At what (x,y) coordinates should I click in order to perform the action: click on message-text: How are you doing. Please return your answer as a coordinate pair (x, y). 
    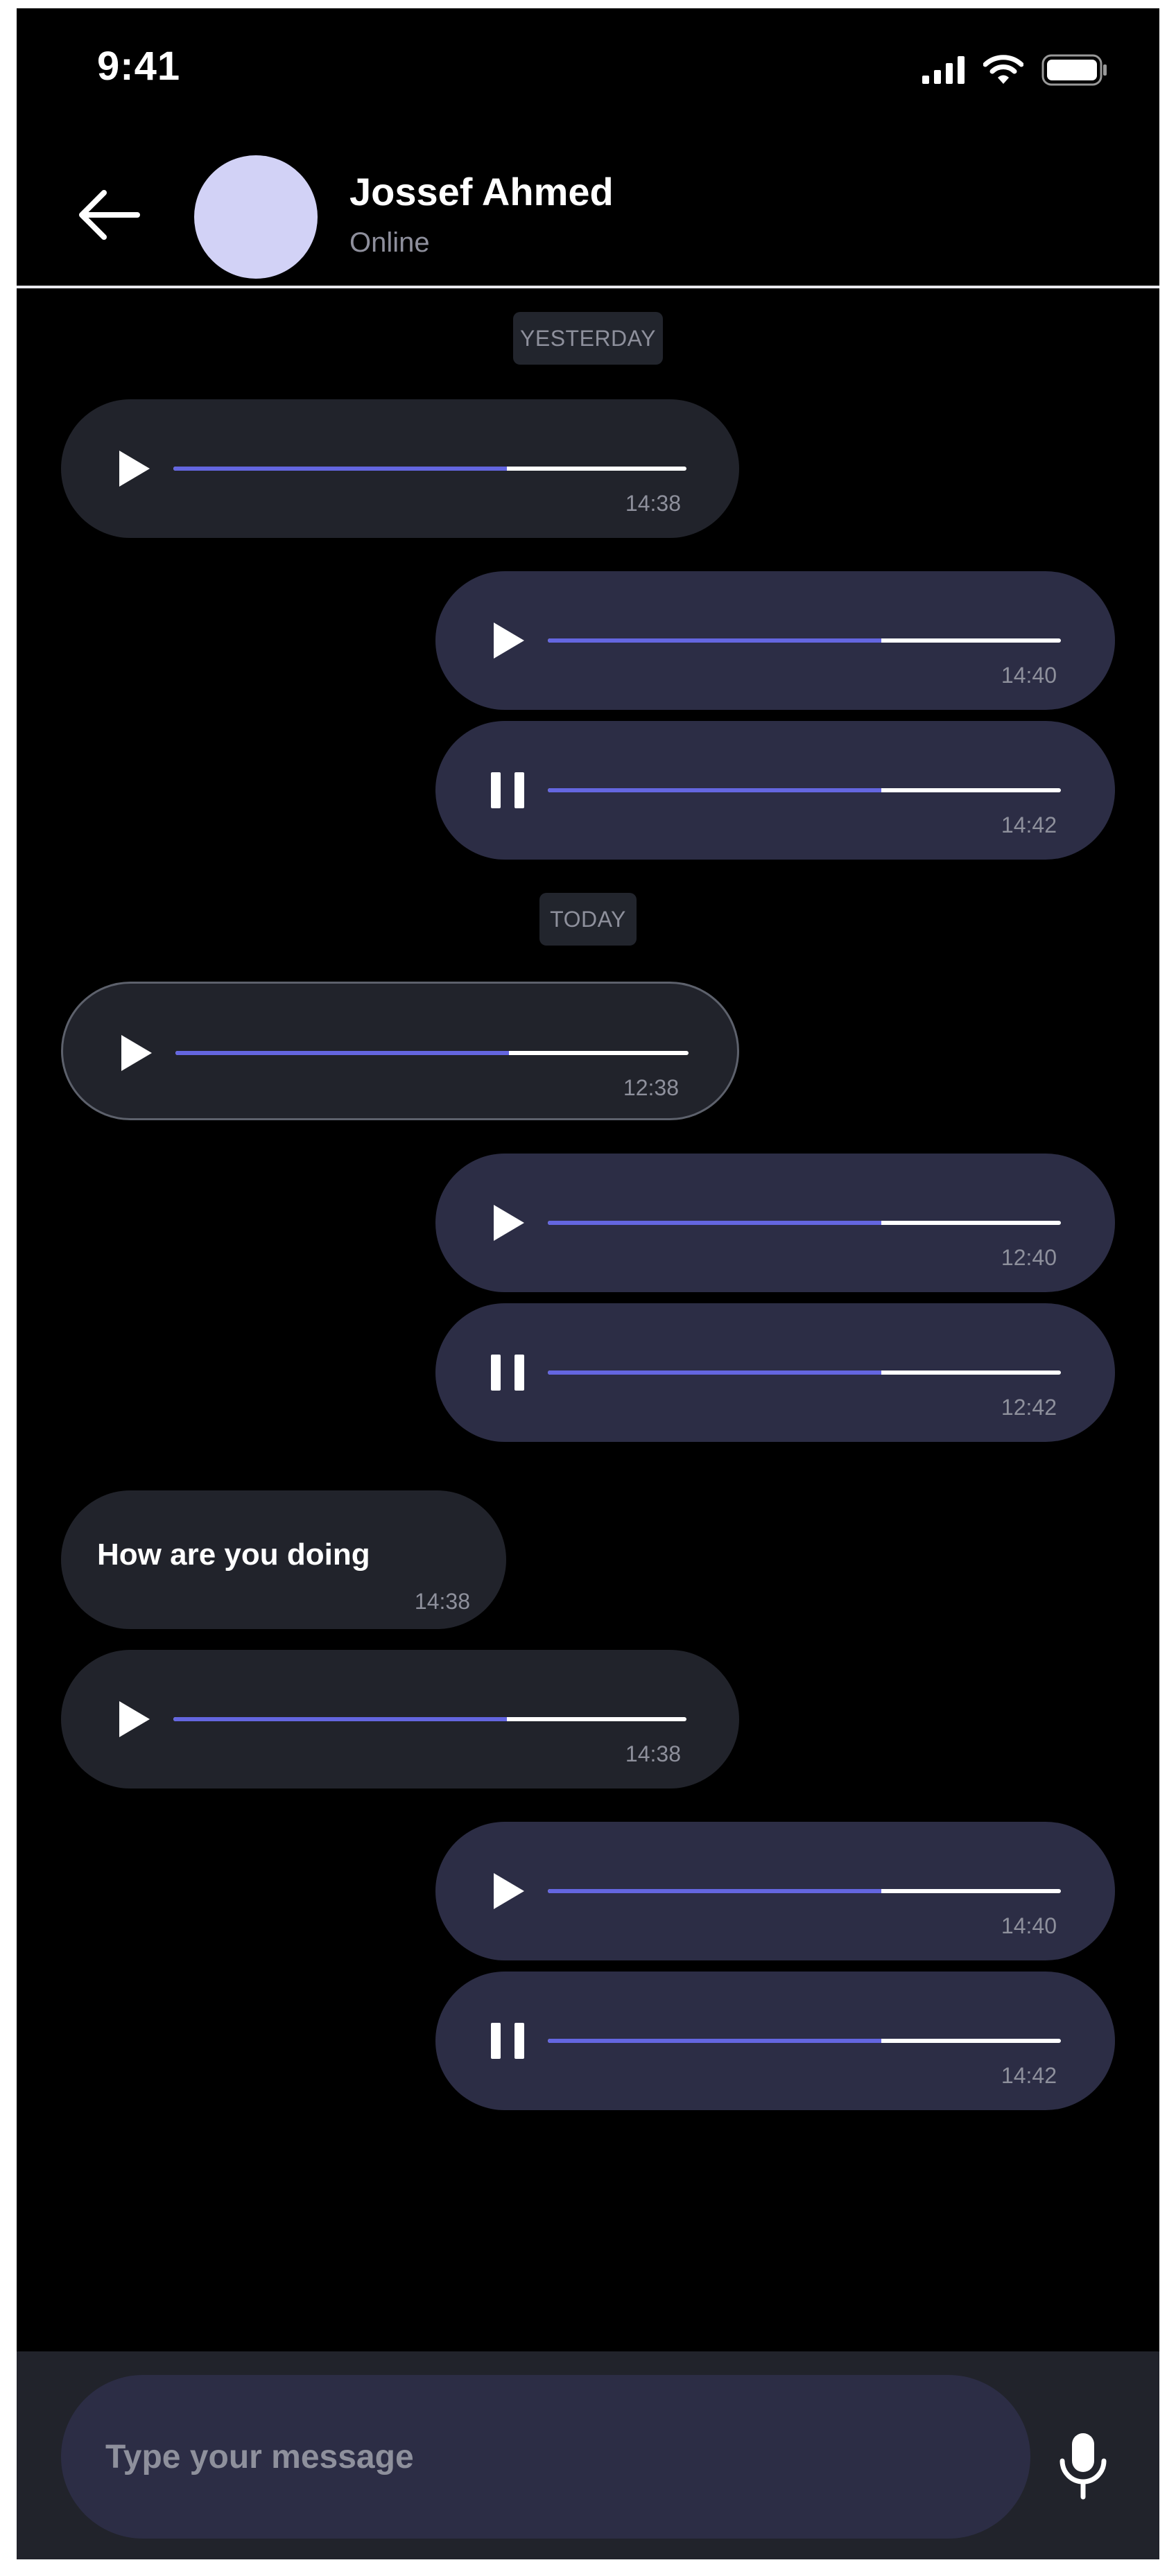
    Looking at the image, I should click on (233, 1555).